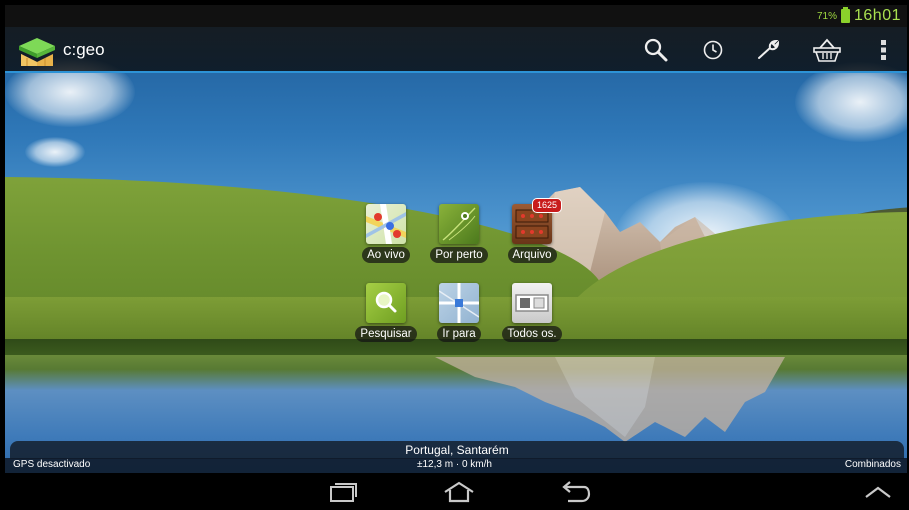  I want to click on recent-apps-button, so click(343, 492).